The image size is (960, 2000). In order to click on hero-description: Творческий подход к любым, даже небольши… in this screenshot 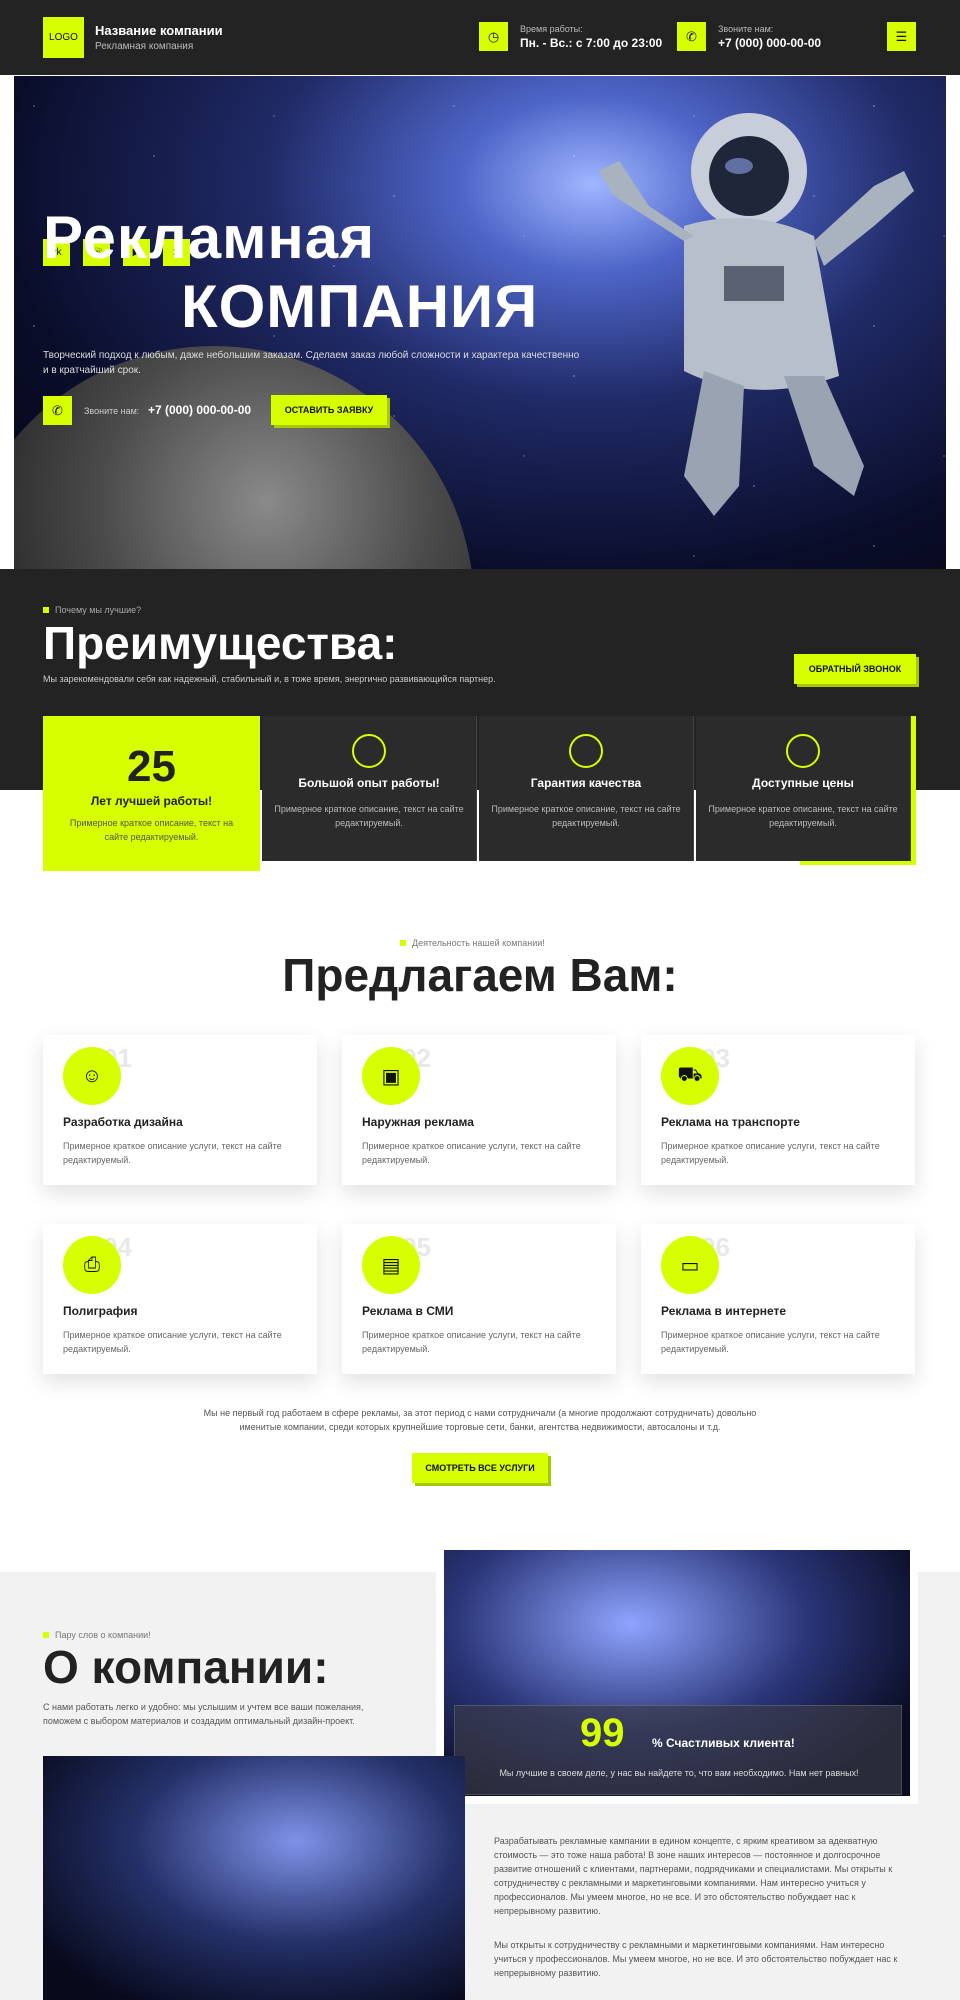, I will do `click(311, 363)`.